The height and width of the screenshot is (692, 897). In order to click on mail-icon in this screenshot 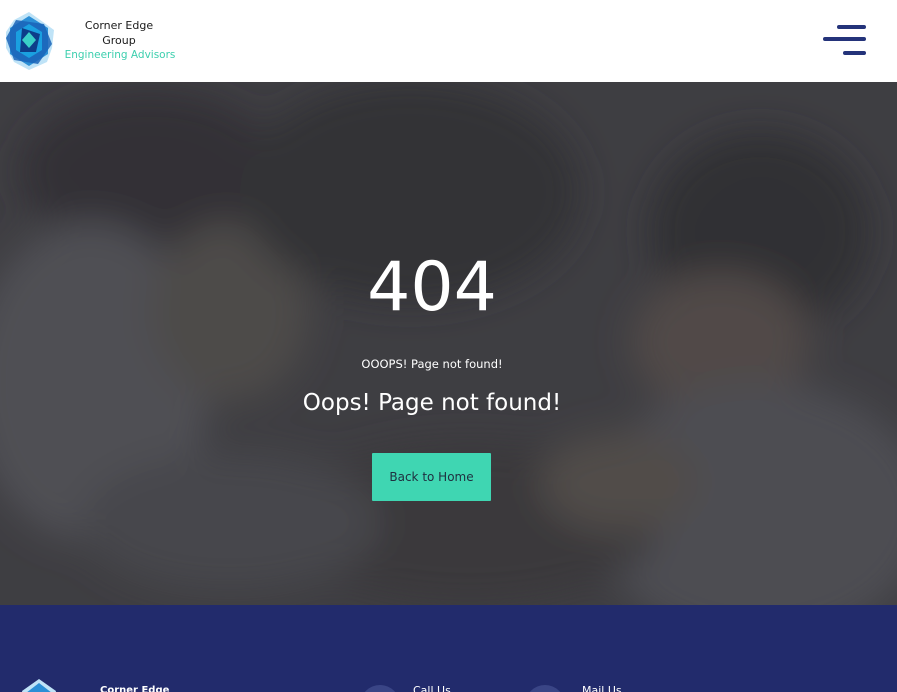, I will do `click(545, 688)`.